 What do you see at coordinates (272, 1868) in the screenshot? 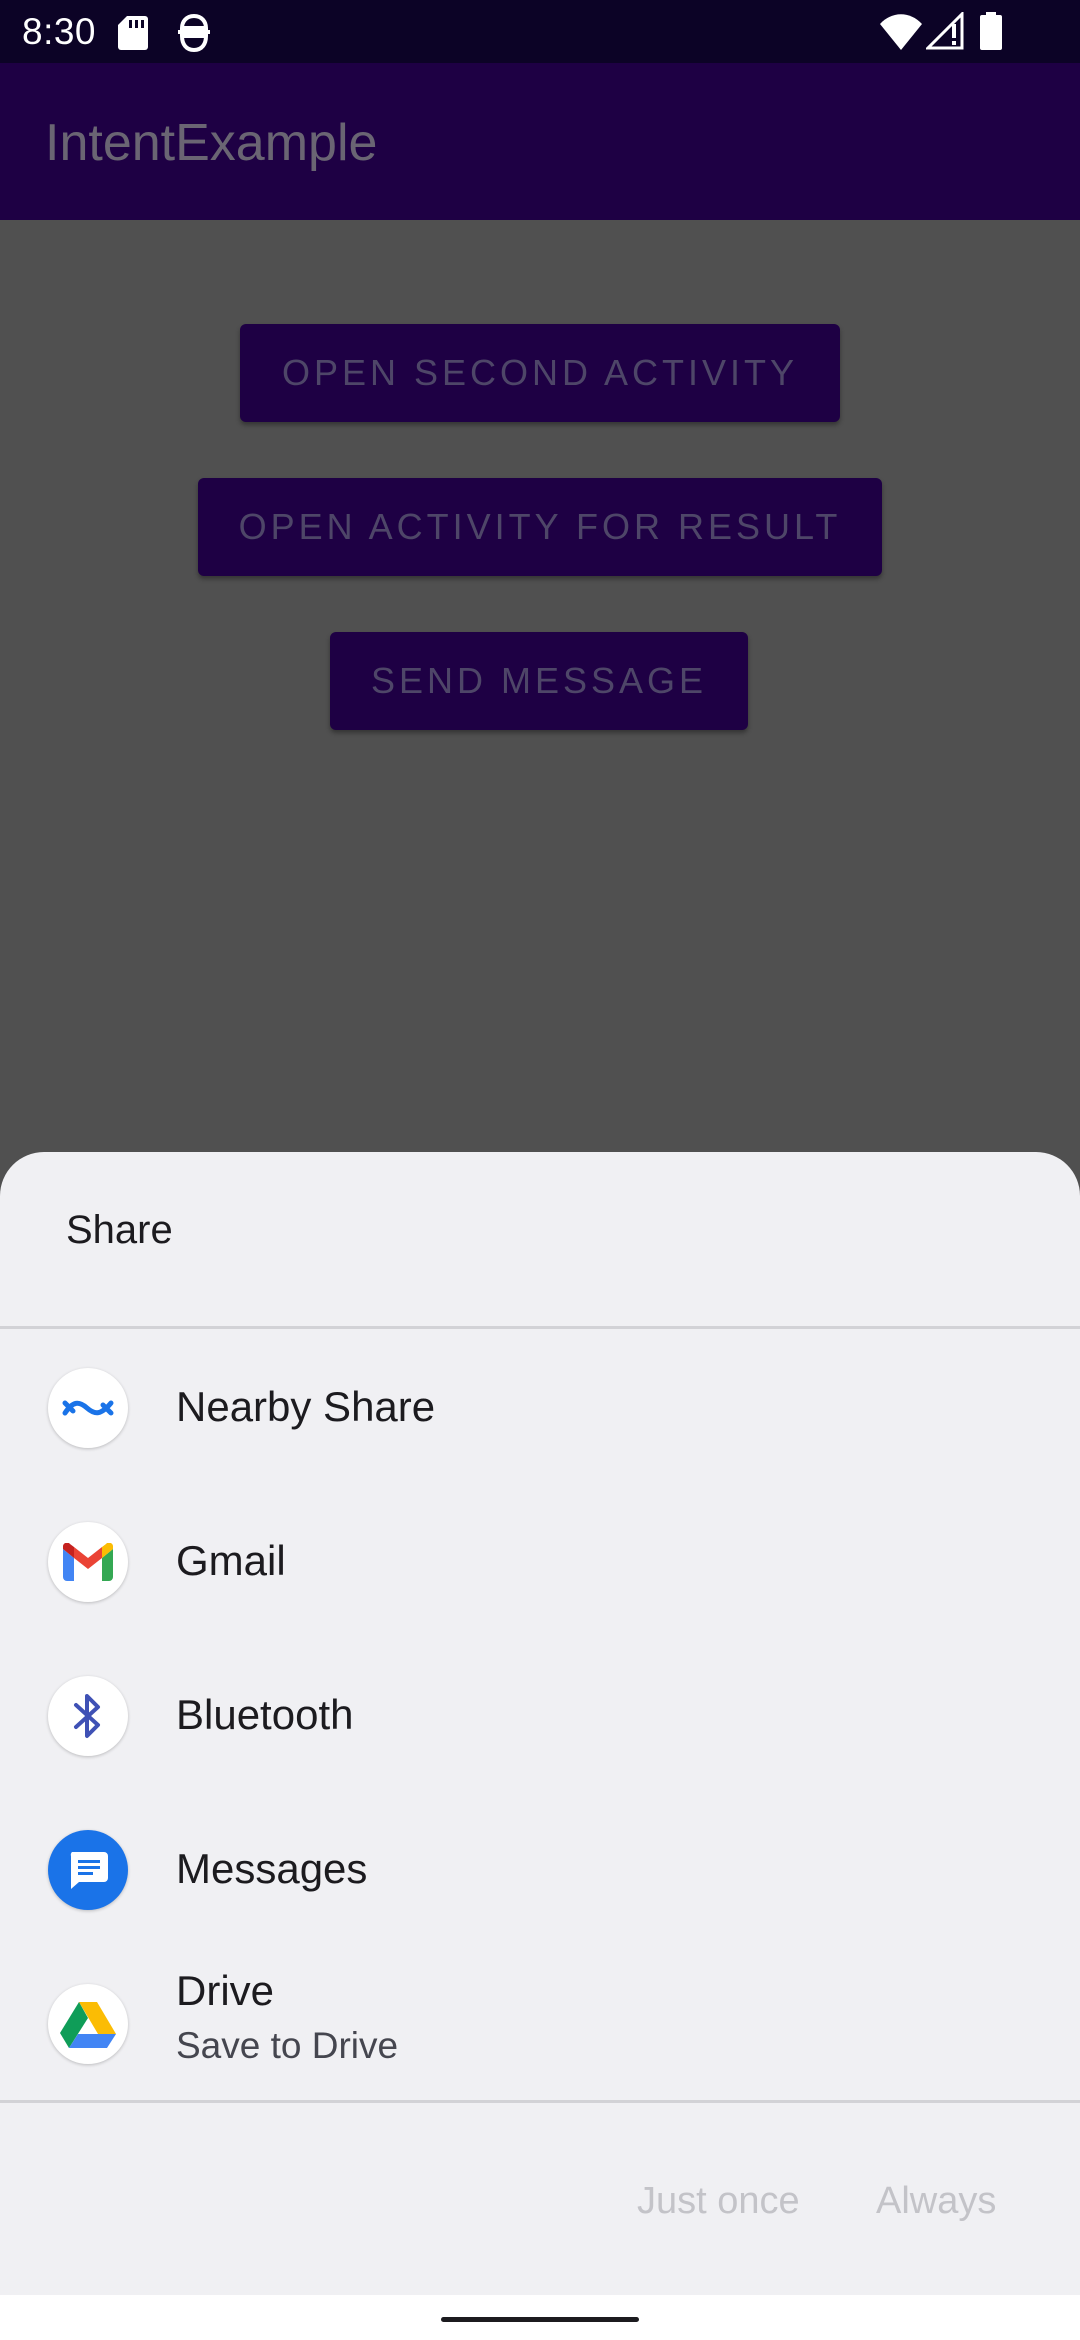
I see `share-item-label: Messages` at bounding box center [272, 1868].